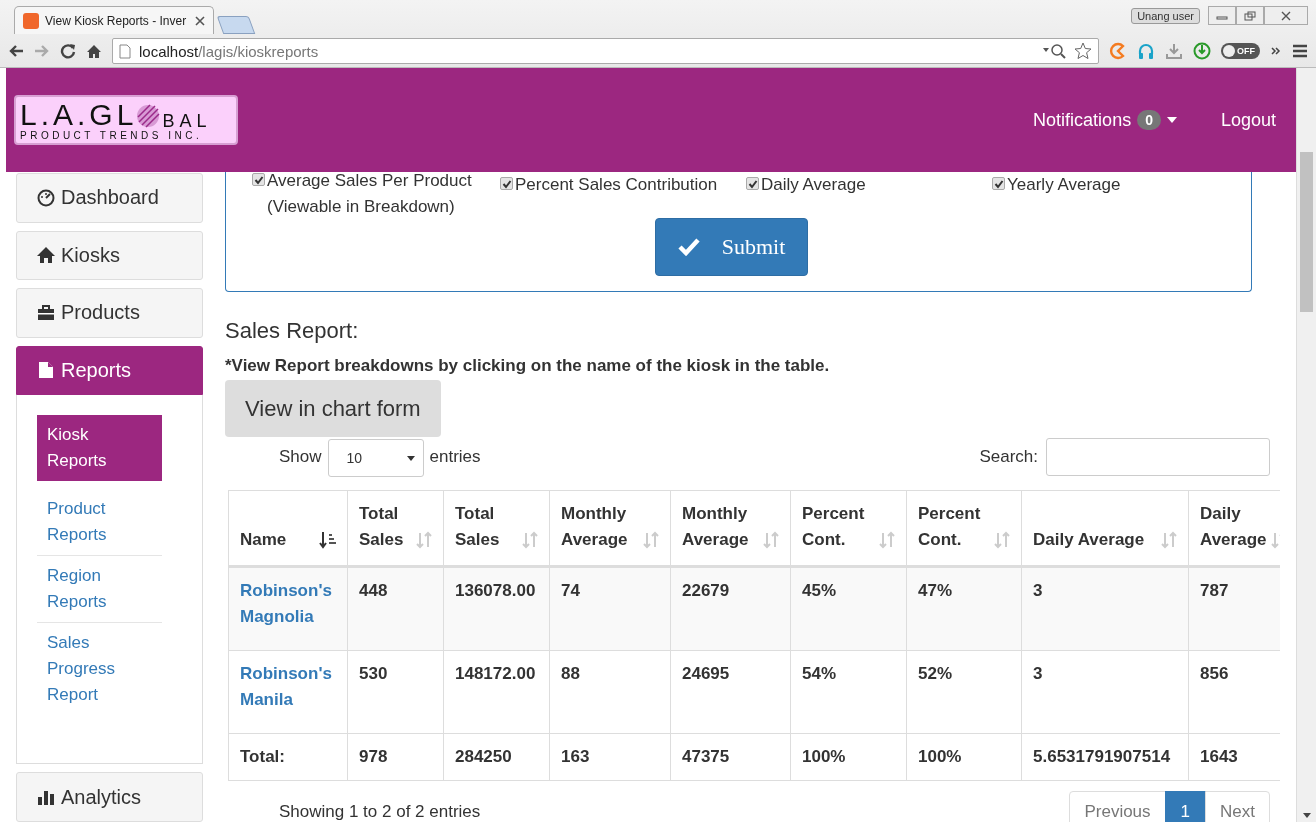 The image size is (1316, 822). I want to click on checkbox-label: Average Sales Per Product (Viewable in Breakdown), so click(370, 194).